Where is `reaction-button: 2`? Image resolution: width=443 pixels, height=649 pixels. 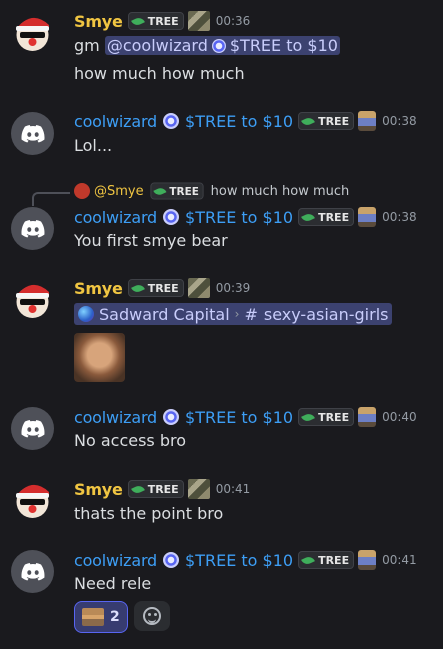 reaction-button: 2 is located at coordinates (101, 617).